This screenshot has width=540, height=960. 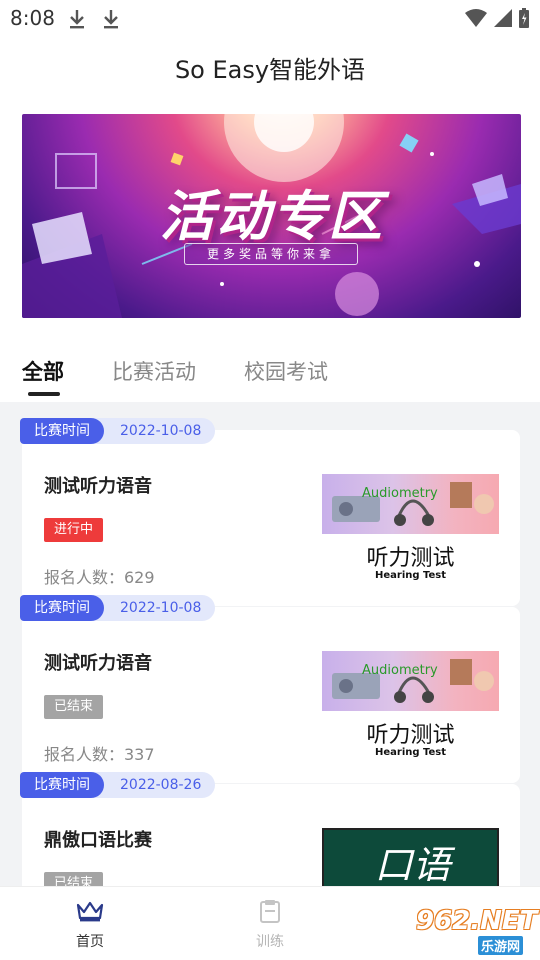 I want to click on tab-label: 全部, so click(x=43, y=372).